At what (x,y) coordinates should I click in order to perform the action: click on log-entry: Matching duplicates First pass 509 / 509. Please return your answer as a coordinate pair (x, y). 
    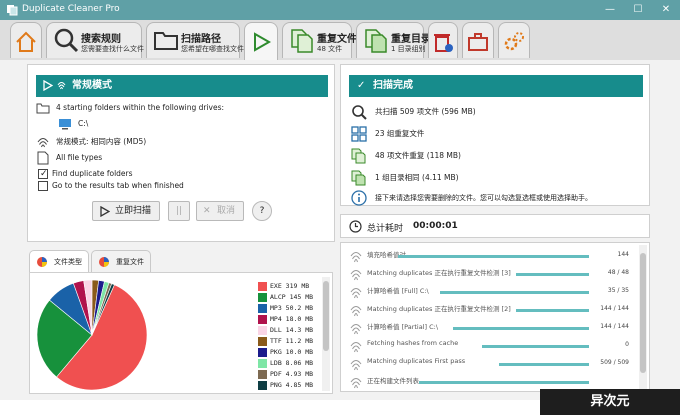
    Looking at the image, I should click on (491, 364).